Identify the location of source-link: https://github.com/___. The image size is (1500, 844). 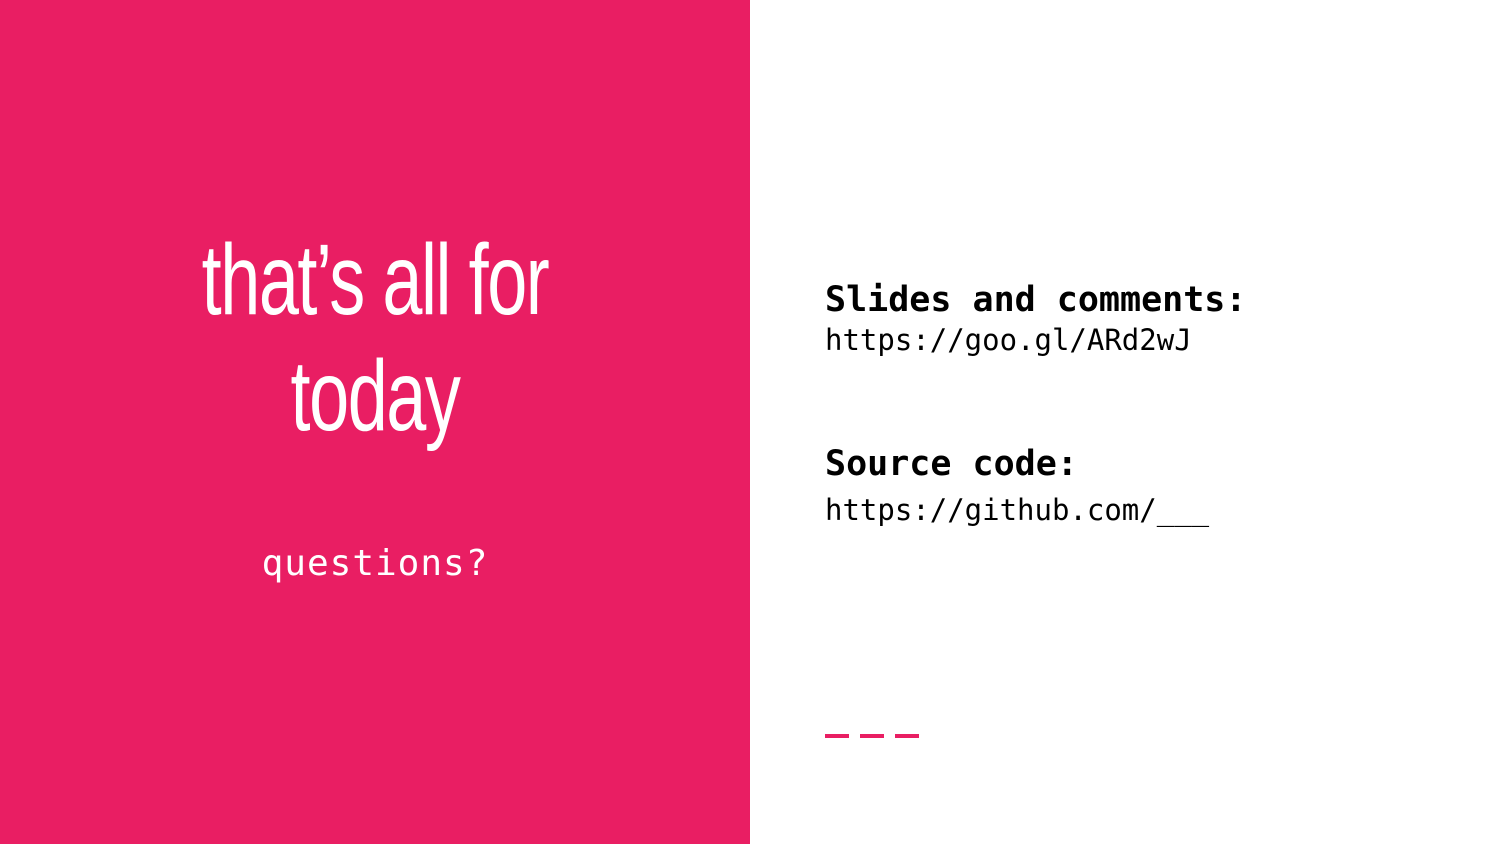
(1017, 510).